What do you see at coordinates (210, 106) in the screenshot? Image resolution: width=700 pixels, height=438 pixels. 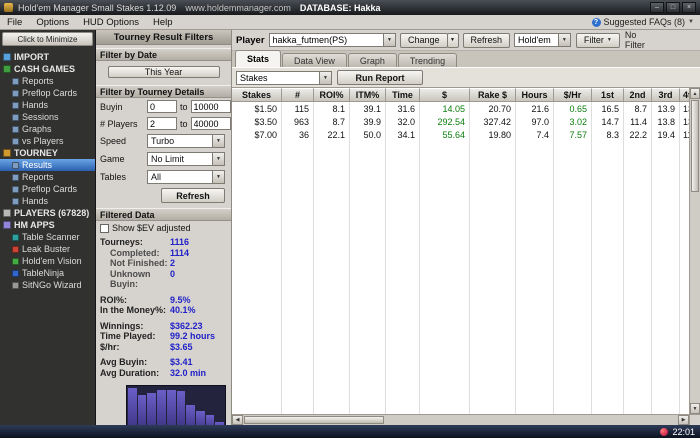 I see `buyin-to-input` at bounding box center [210, 106].